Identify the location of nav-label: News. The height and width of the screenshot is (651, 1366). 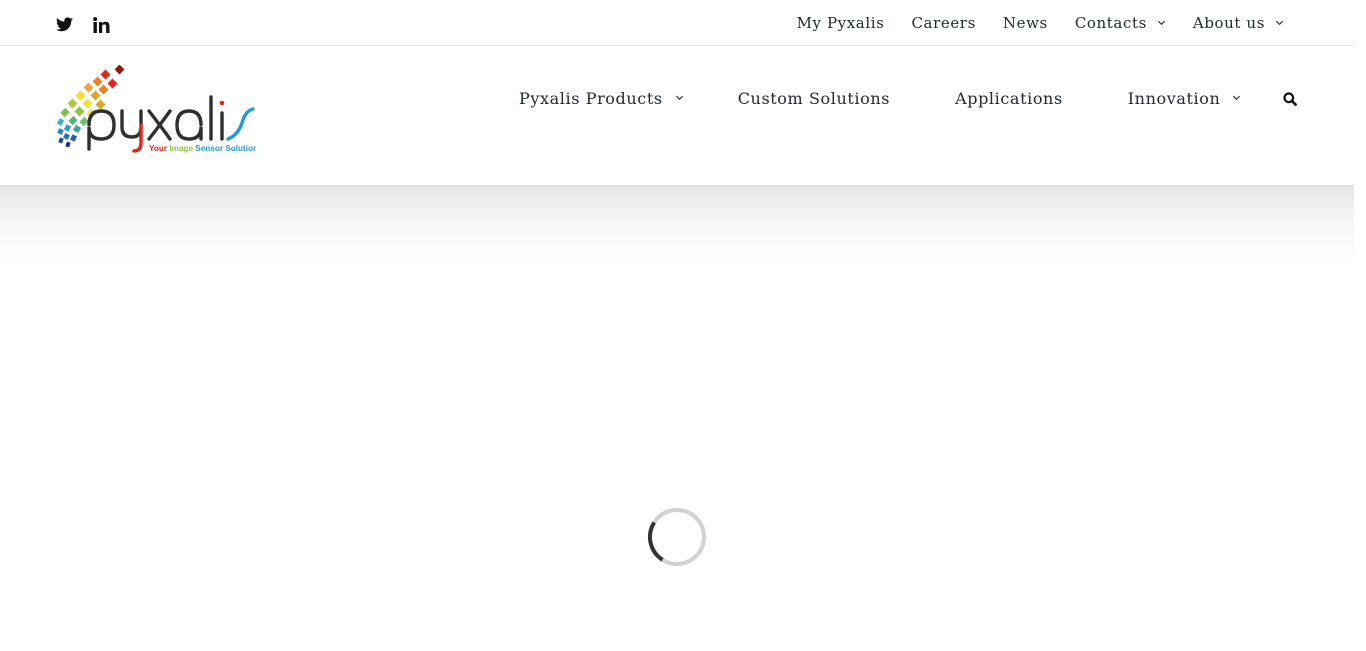
(1025, 23).